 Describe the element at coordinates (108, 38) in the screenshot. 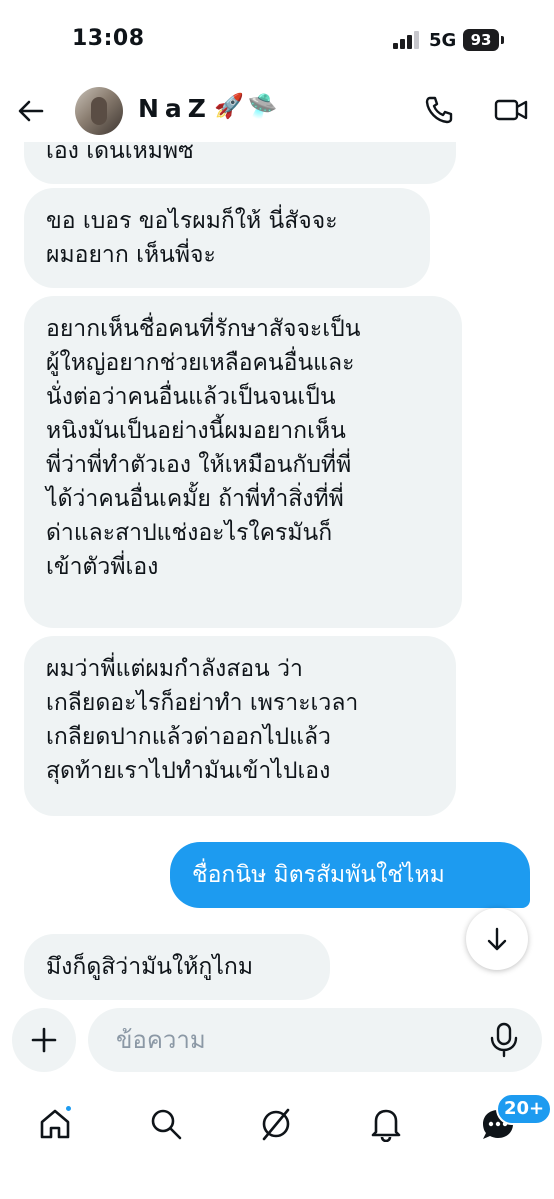

I see `status-time: 13:08` at that location.